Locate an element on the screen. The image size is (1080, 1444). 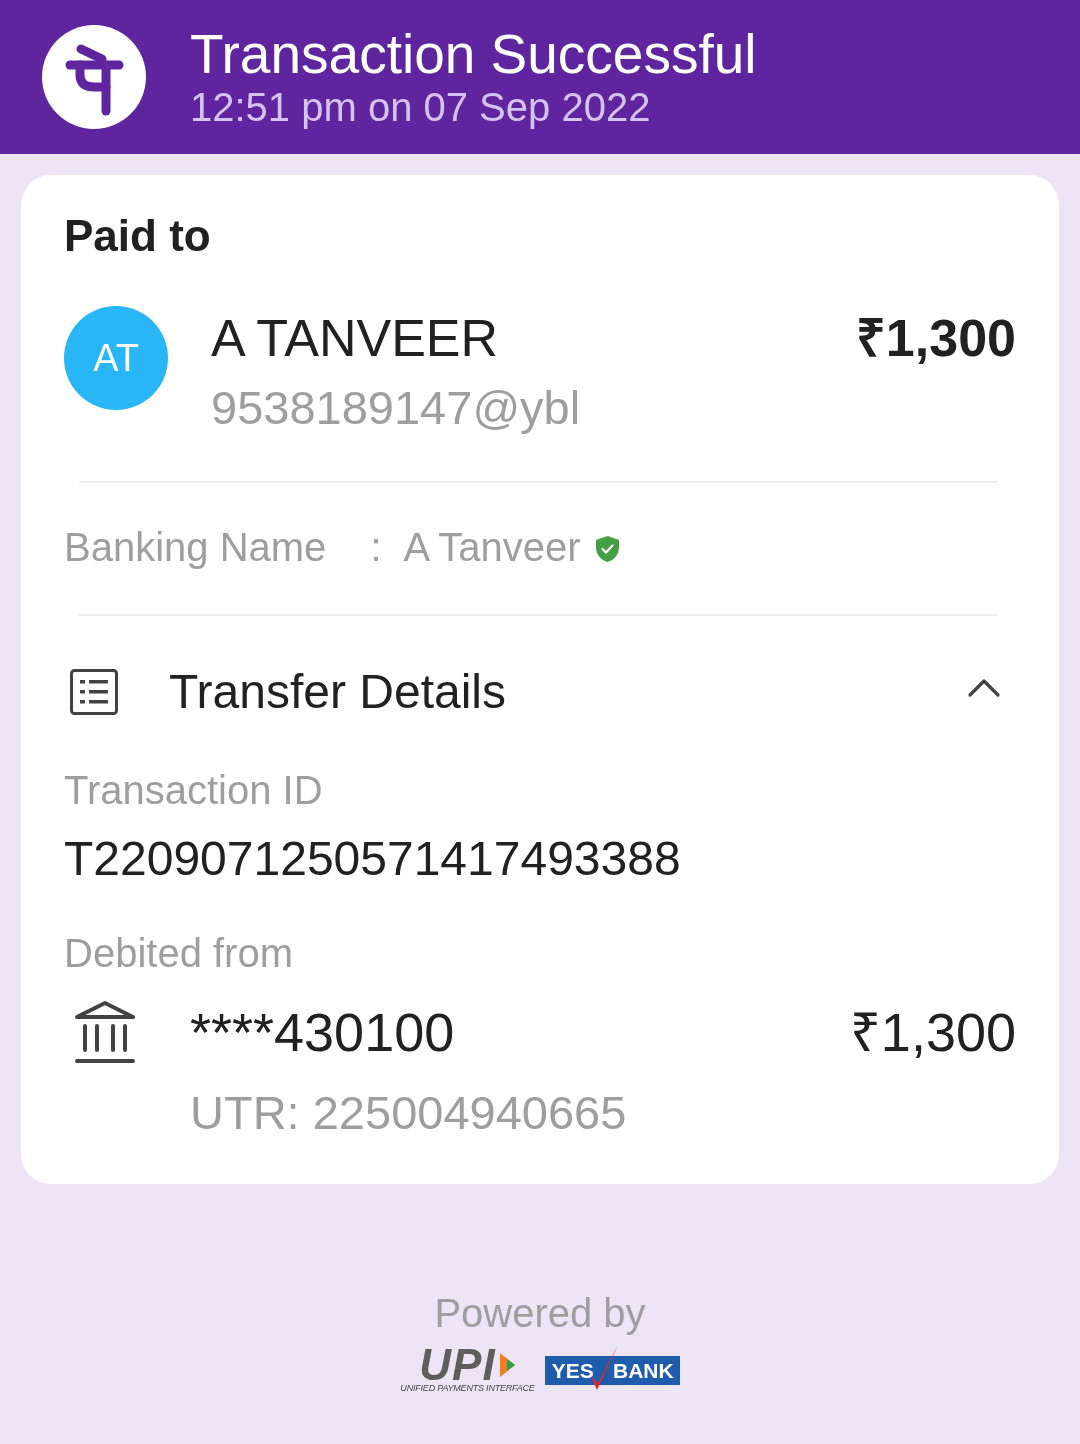
upi-tagline: UNIFIED PAYMENTS INTERFACE is located at coordinates (467, 1388).